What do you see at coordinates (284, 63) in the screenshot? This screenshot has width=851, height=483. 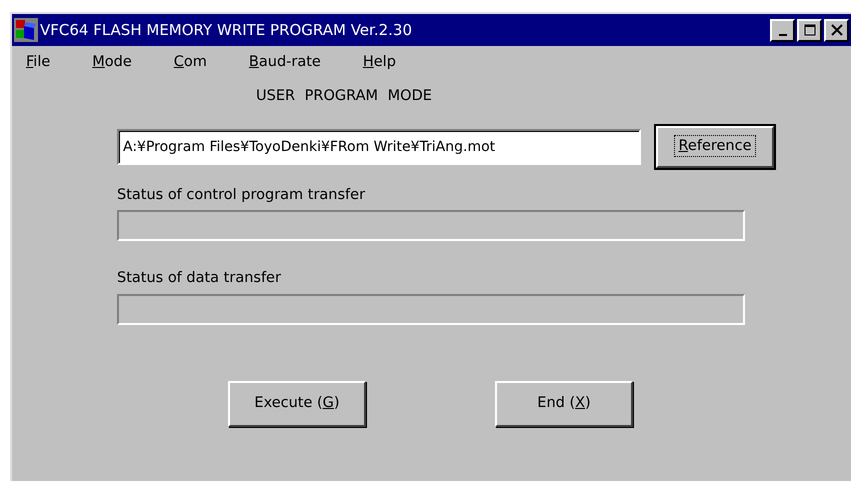 I see `menu-item: Baud-rate` at bounding box center [284, 63].